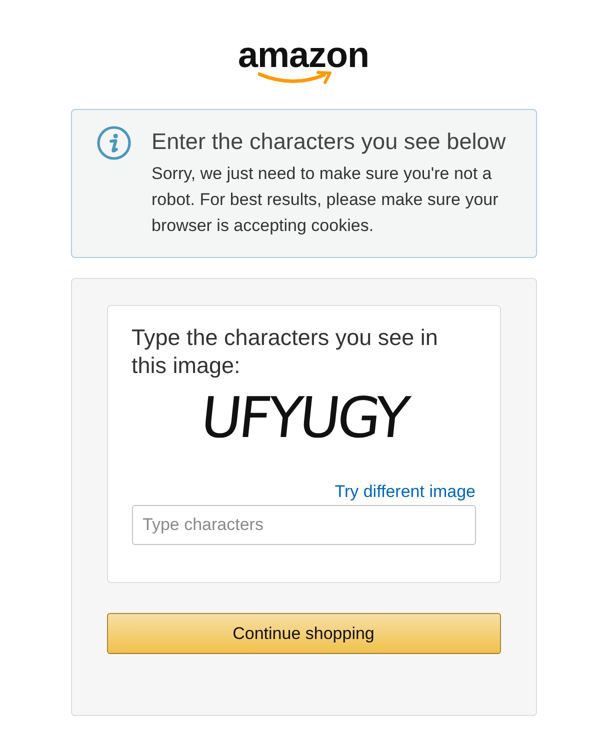 The image size is (607, 748). What do you see at coordinates (405, 492) in the screenshot?
I see `refresh-captcha-link: Try different image` at bounding box center [405, 492].